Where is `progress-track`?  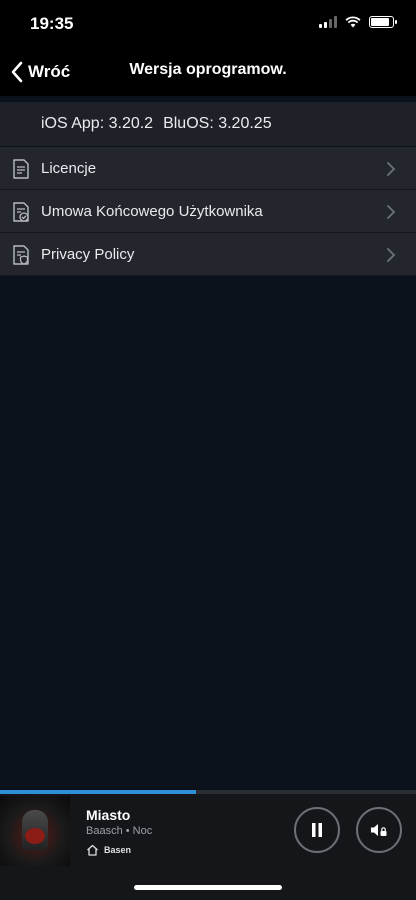 progress-track is located at coordinates (208, 792).